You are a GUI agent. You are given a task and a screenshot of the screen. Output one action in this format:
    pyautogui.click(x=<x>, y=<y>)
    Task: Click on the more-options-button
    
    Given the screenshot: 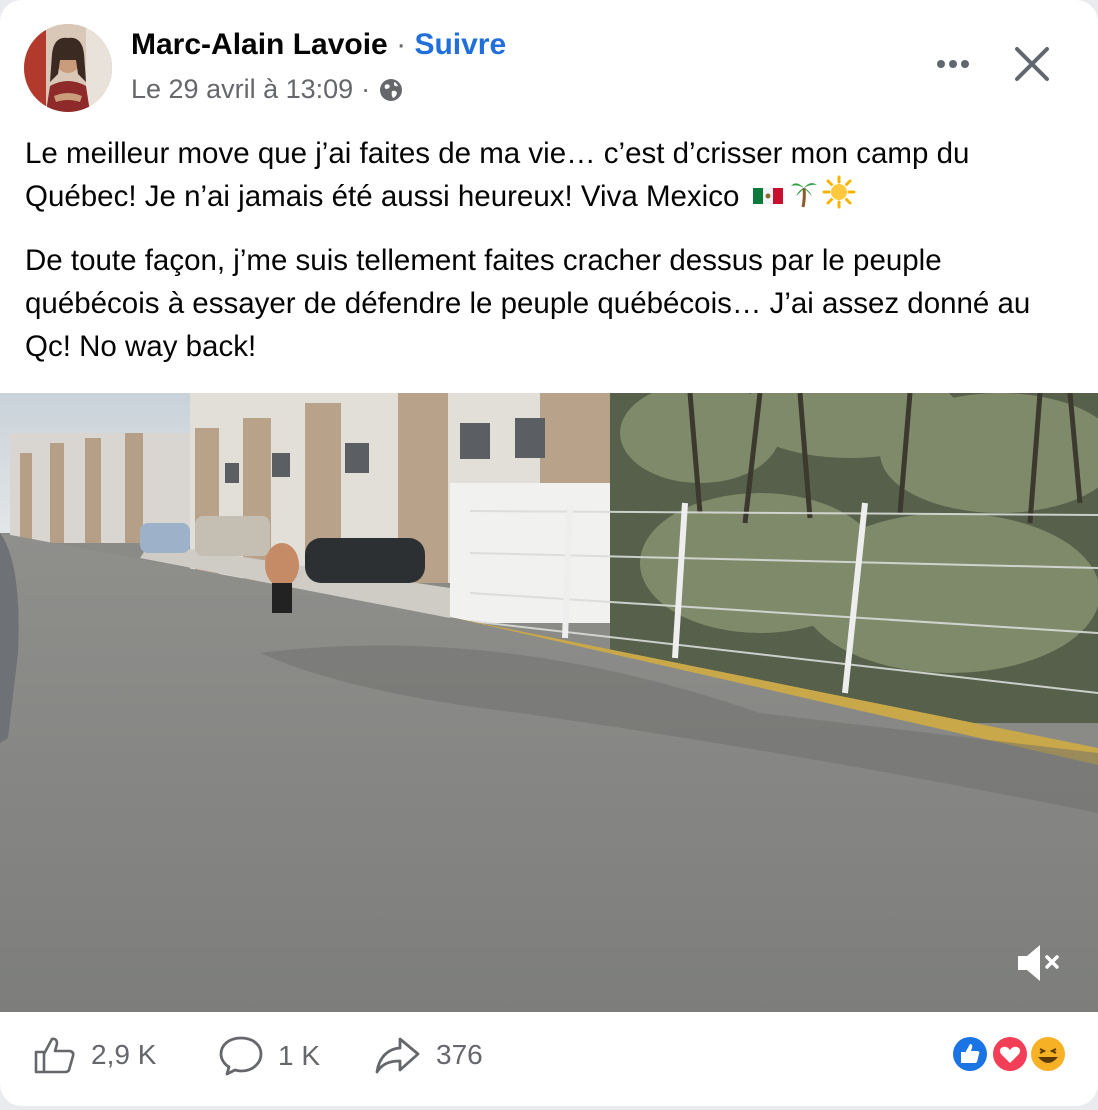 What is the action you would take?
    pyautogui.click(x=953, y=64)
    